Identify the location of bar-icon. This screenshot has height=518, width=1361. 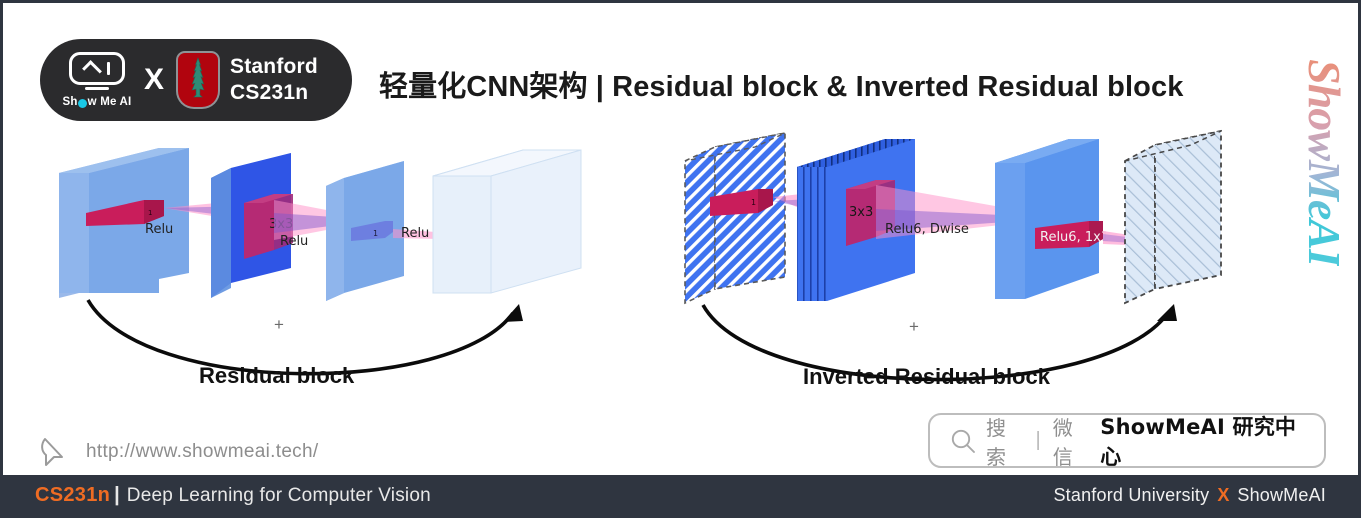
(108, 68).